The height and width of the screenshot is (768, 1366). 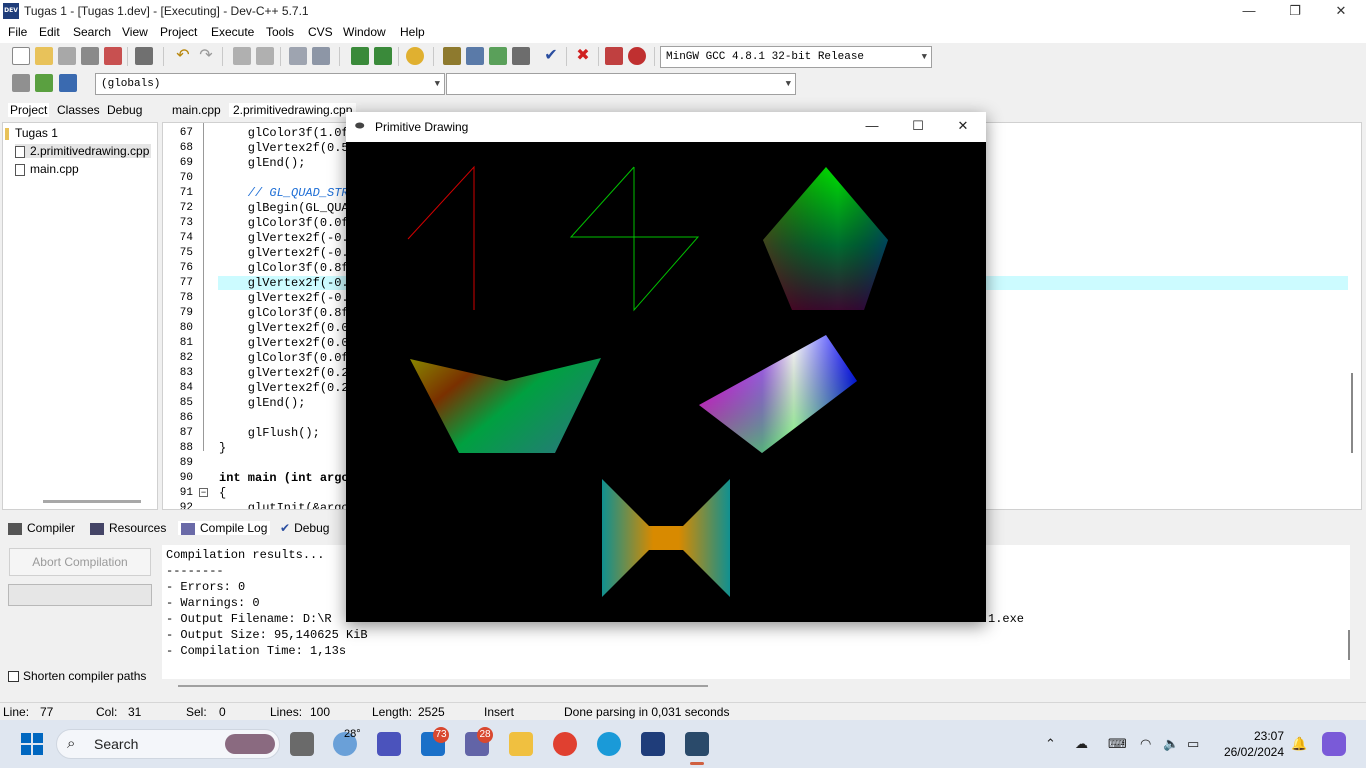 What do you see at coordinates (583, 56) in the screenshot?
I see `stop-execution-icon: ✖` at bounding box center [583, 56].